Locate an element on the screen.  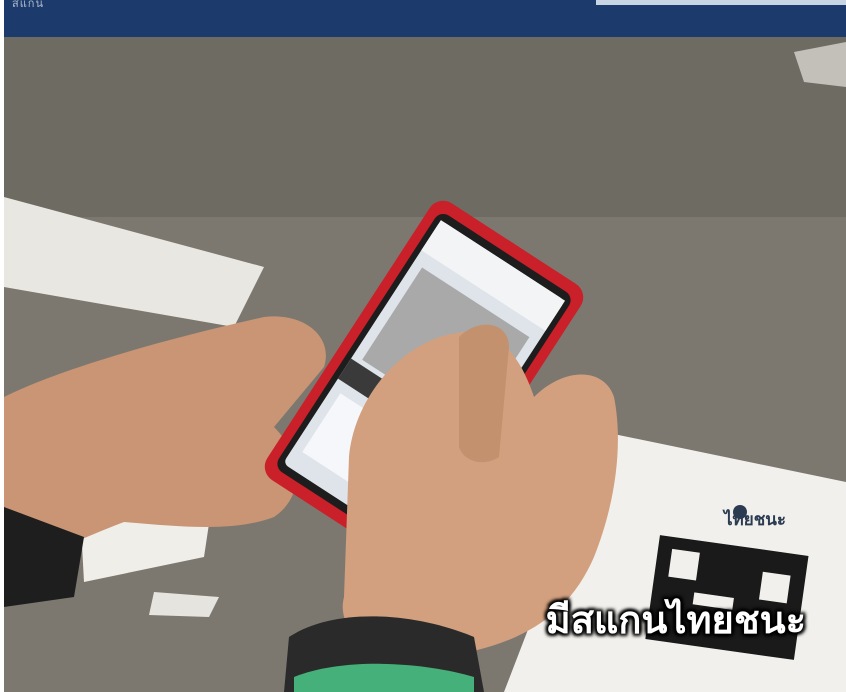
poster-label: ไทยชนะ is located at coordinates (754, 519).